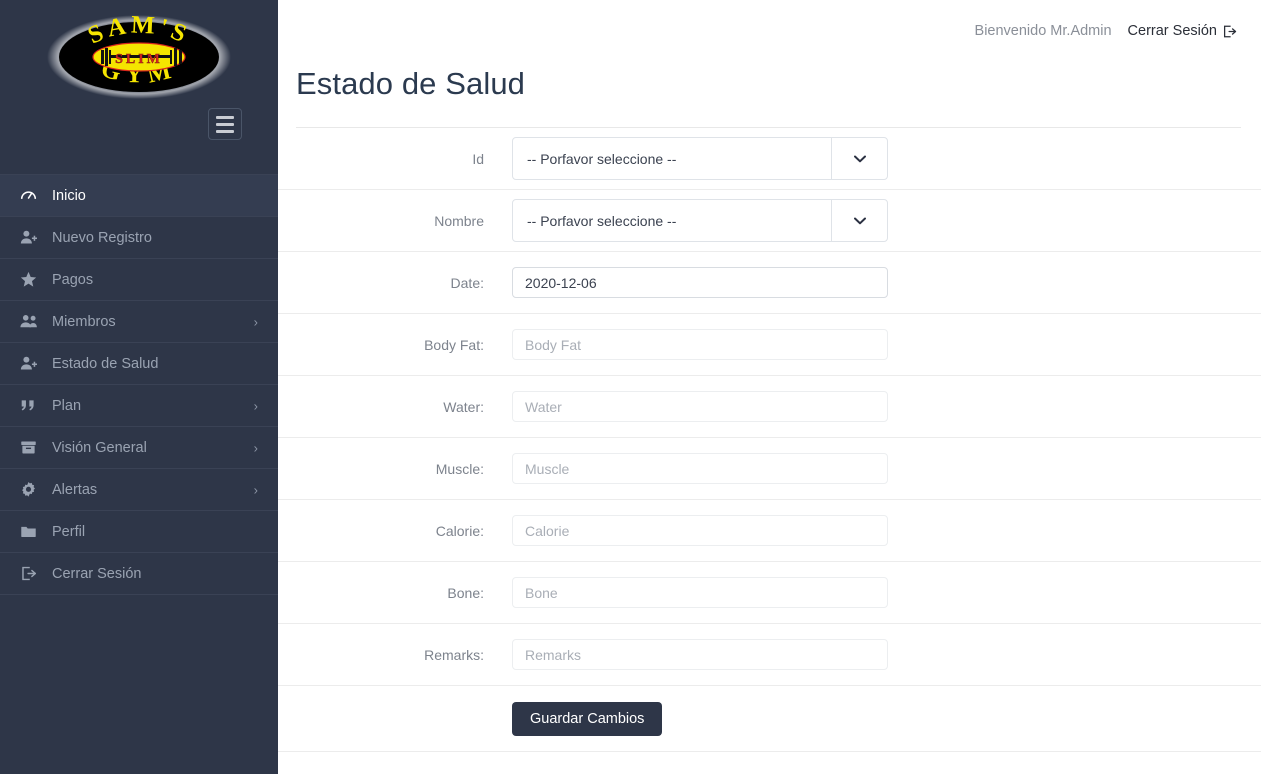 This screenshot has height=774, width=1261. I want to click on form-row-remarks: Remarks:, so click(769, 655).